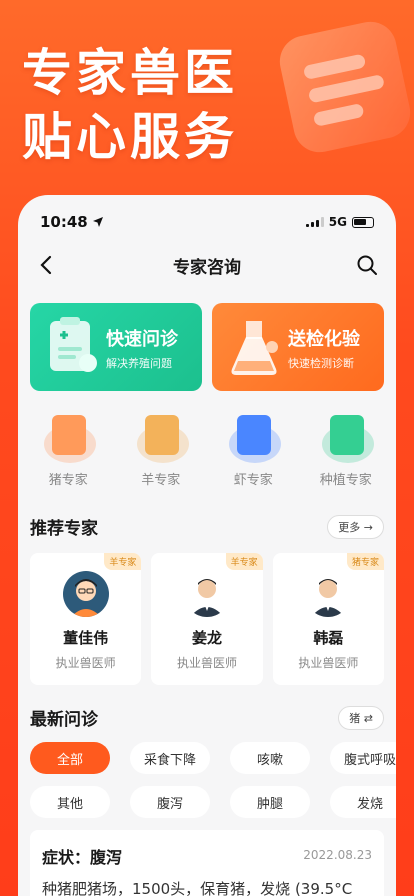 The height and width of the screenshot is (896, 414). Describe the element at coordinates (367, 265) in the screenshot. I see `search-icon` at that location.